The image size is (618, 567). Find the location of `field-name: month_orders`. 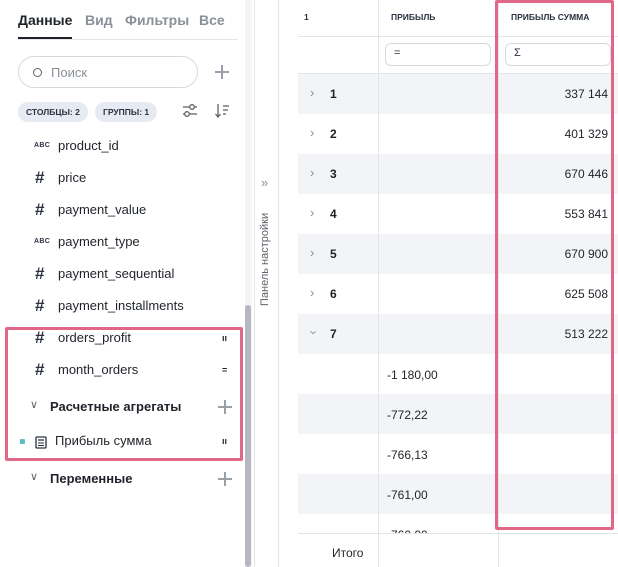

field-name: month_orders is located at coordinates (98, 369).